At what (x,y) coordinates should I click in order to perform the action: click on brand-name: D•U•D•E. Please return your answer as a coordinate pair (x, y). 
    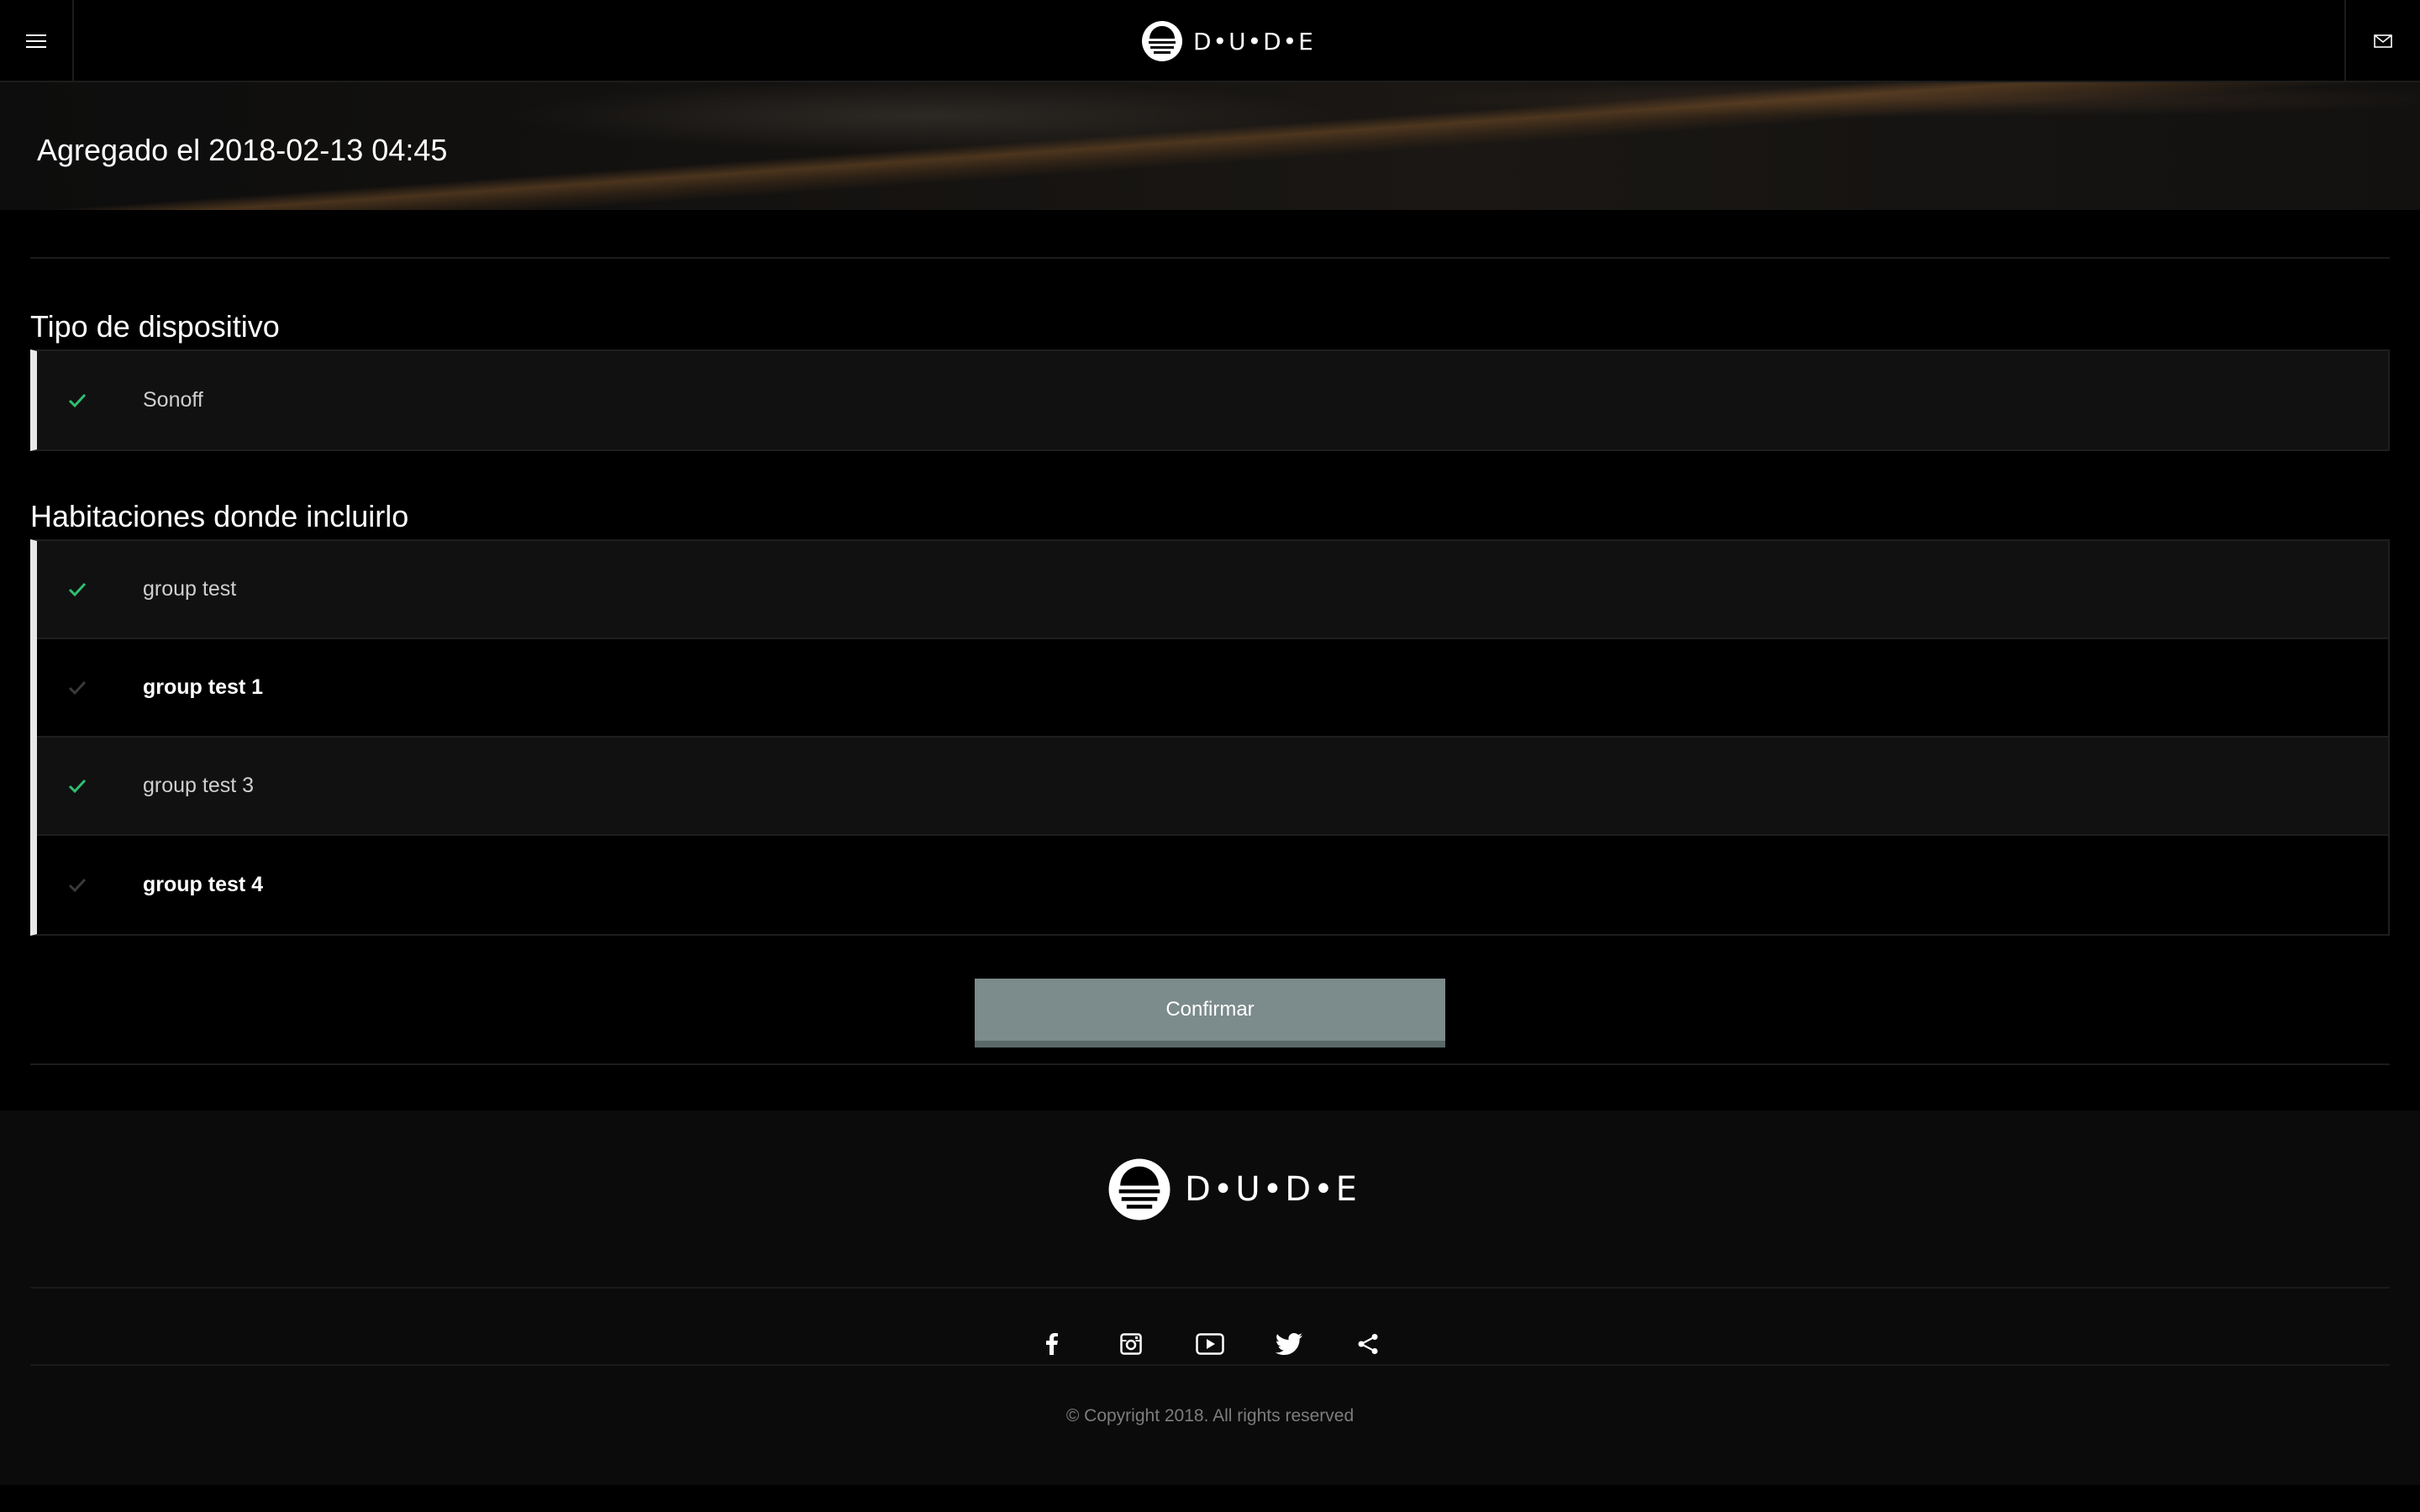
    Looking at the image, I should click on (1254, 41).